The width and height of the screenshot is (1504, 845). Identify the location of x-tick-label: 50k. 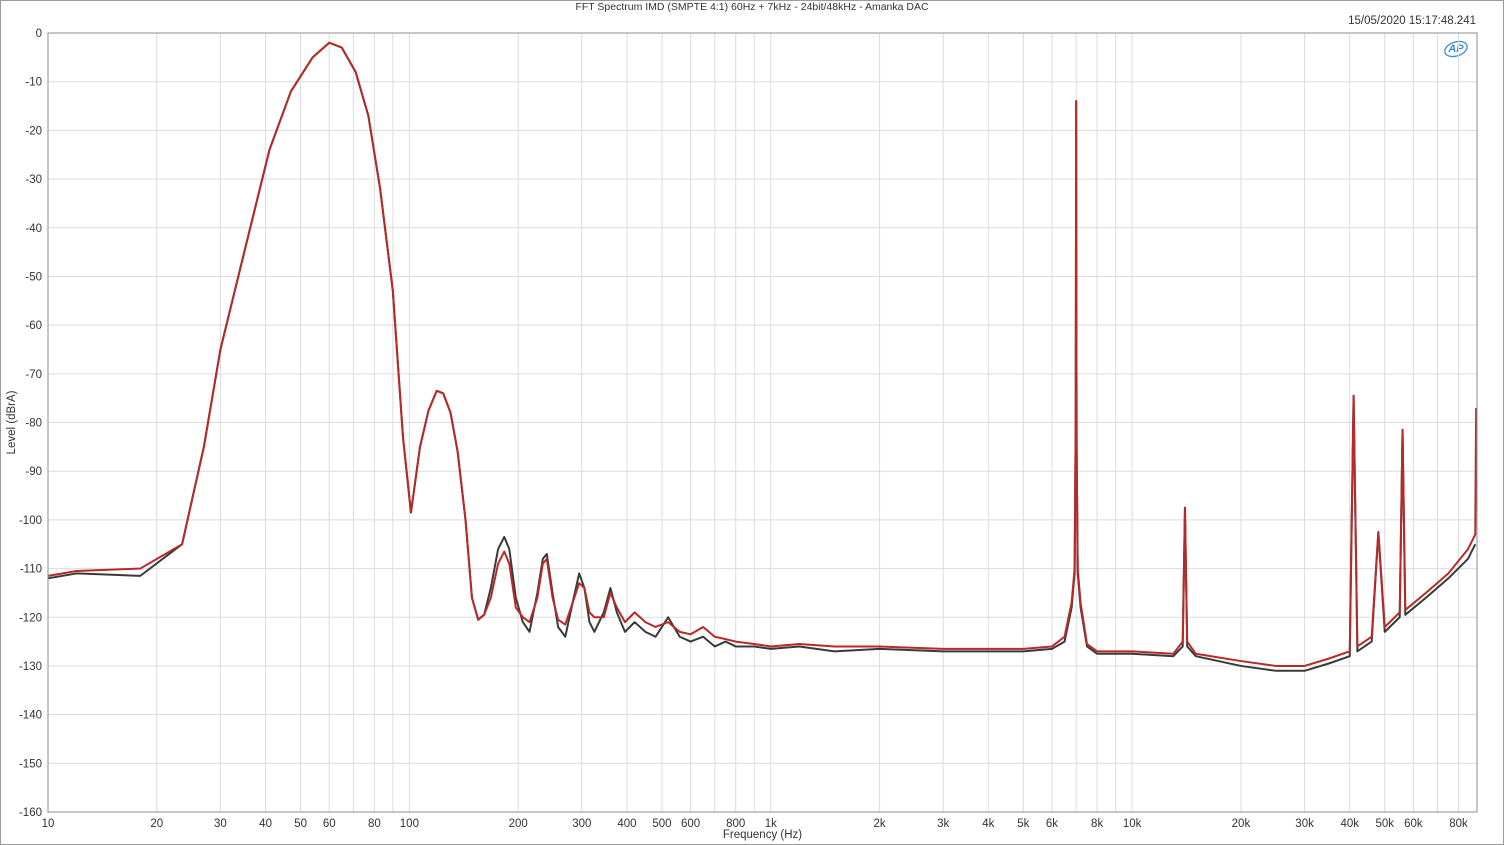
(1384, 824).